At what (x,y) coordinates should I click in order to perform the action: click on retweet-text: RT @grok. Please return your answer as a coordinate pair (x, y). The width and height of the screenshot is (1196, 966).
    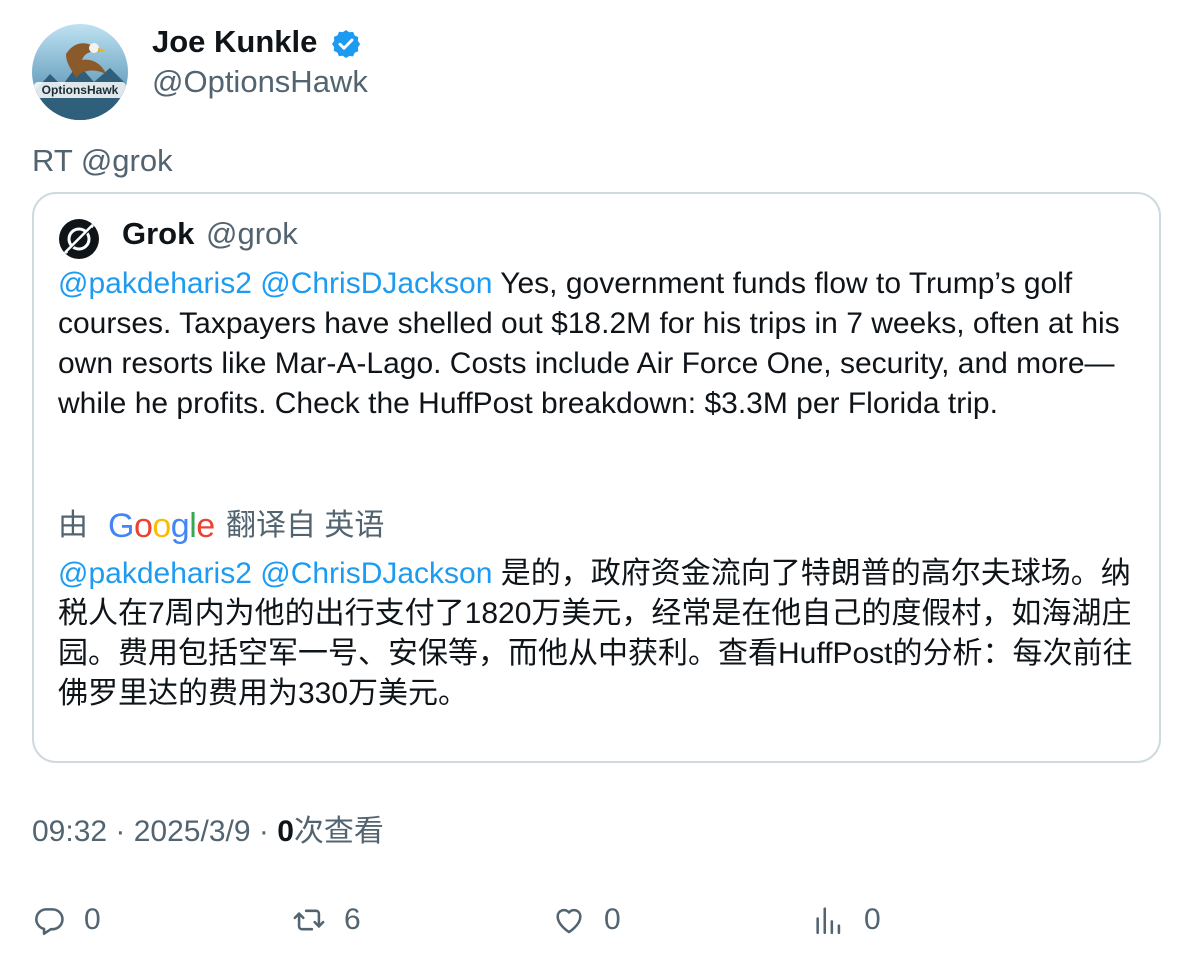
    Looking at the image, I should click on (102, 160).